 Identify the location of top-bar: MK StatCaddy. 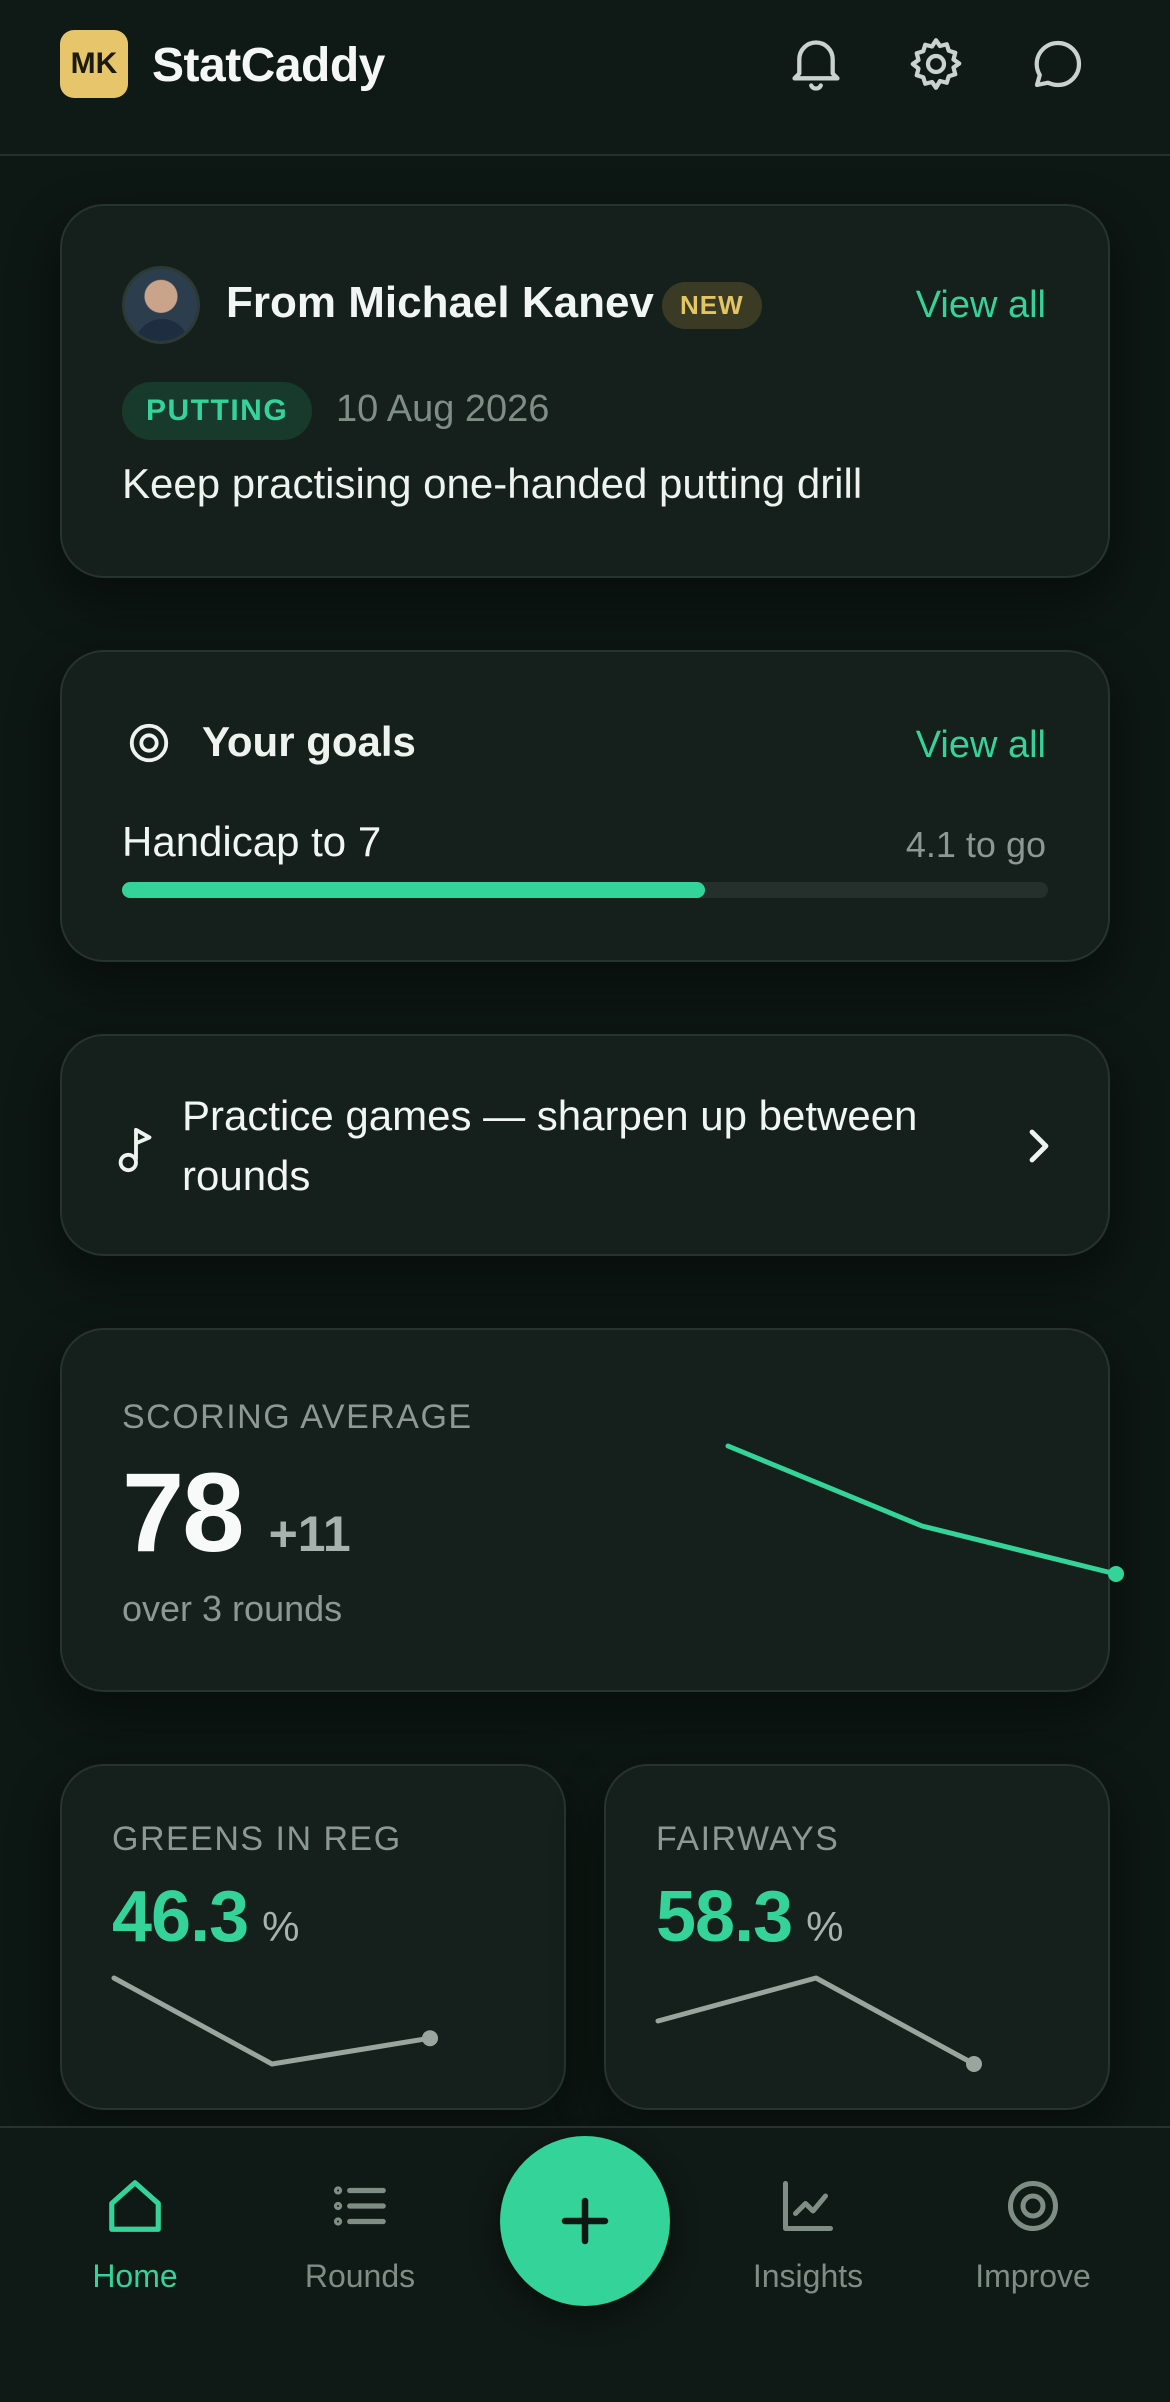
(585, 78).